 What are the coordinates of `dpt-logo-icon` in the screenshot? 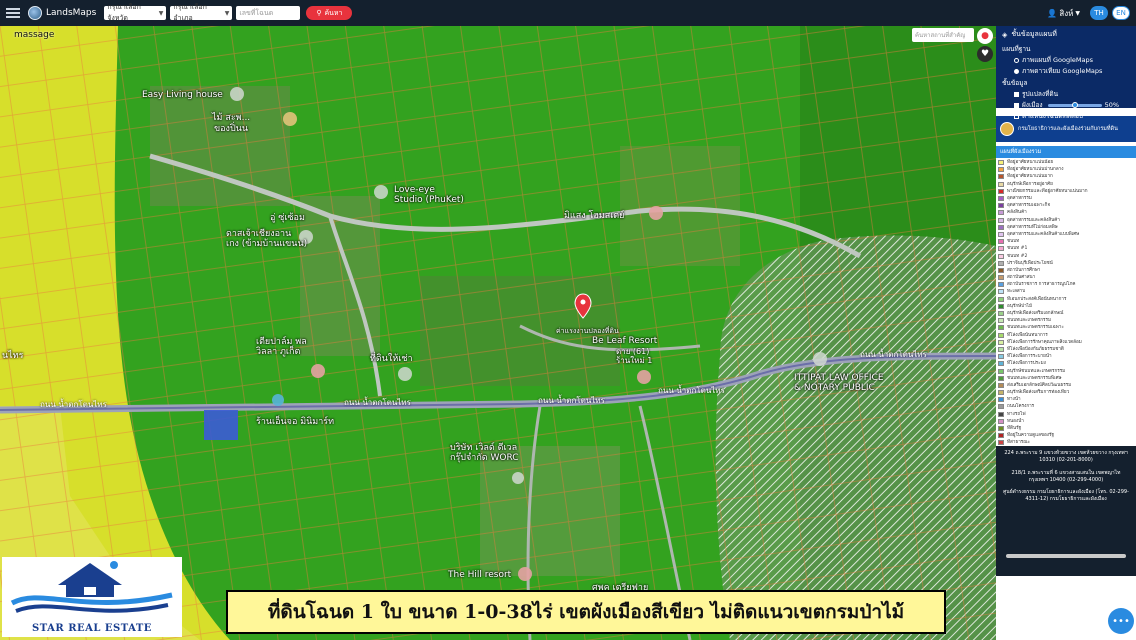 It's located at (1007, 129).